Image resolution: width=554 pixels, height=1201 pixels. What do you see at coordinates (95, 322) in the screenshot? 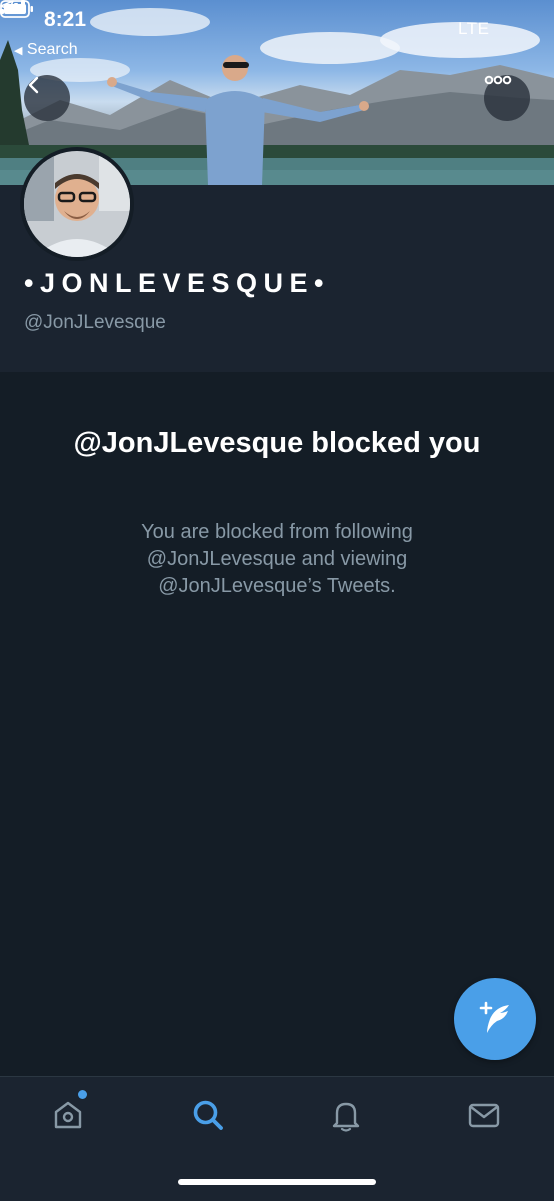
I see `profile-handle: @JonJLevesque` at bounding box center [95, 322].